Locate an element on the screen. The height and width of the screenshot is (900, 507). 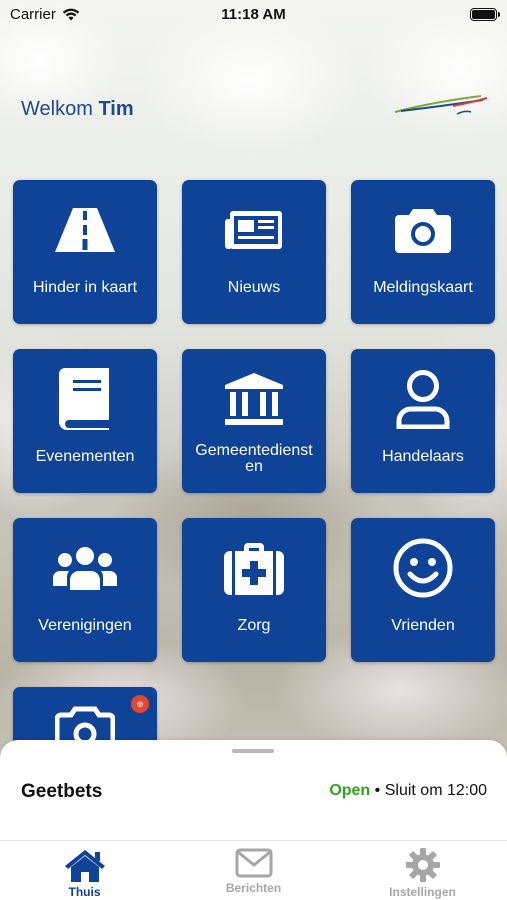
tab-bar: Thuis Berichten Instellingen is located at coordinates (253, 870).